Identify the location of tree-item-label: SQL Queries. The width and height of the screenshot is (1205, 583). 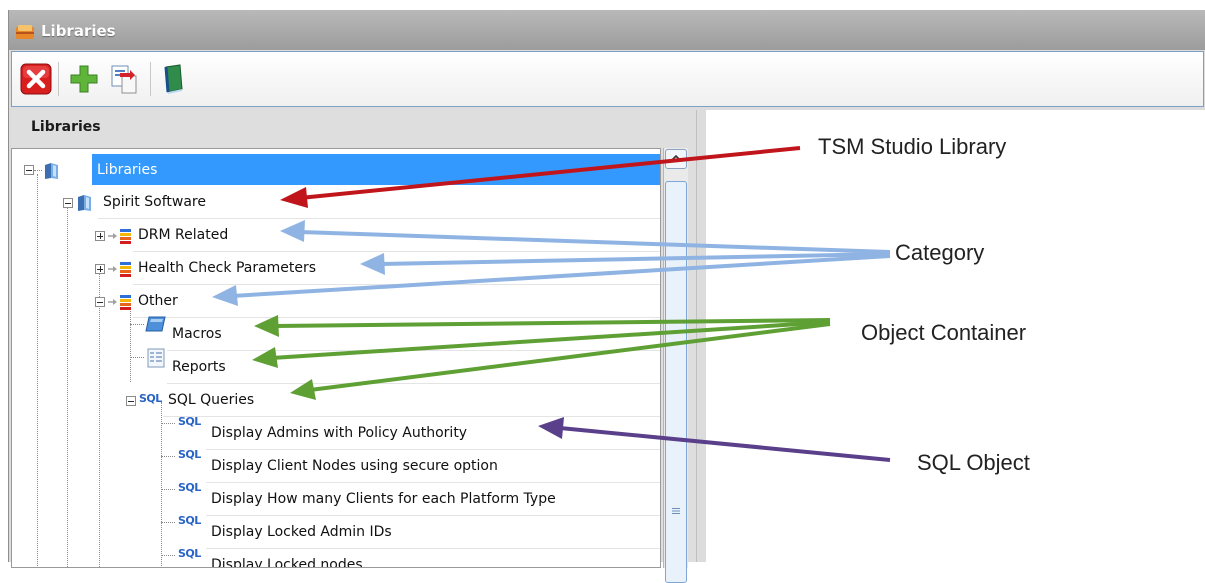
(211, 400).